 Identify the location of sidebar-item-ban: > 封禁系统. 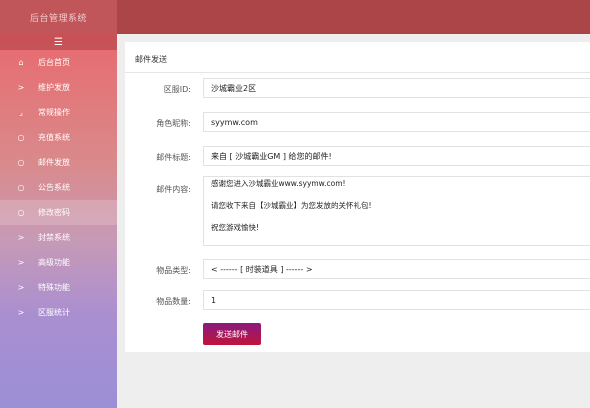
(58, 237).